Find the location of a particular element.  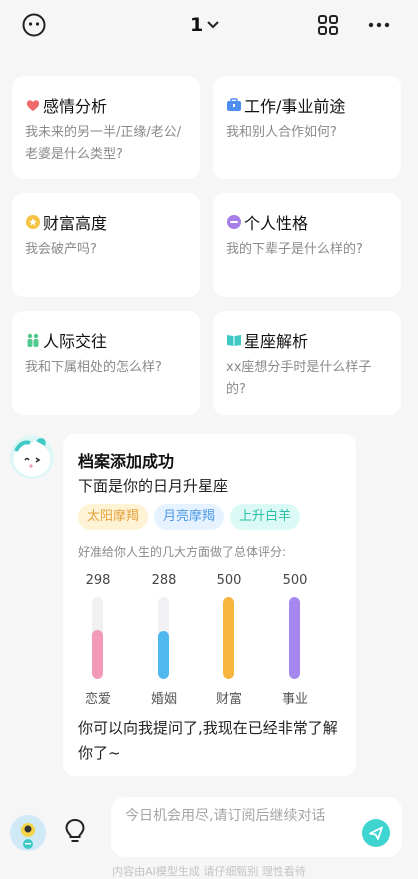

card-desc: 我和别人合作如何? is located at coordinates (281, 132).